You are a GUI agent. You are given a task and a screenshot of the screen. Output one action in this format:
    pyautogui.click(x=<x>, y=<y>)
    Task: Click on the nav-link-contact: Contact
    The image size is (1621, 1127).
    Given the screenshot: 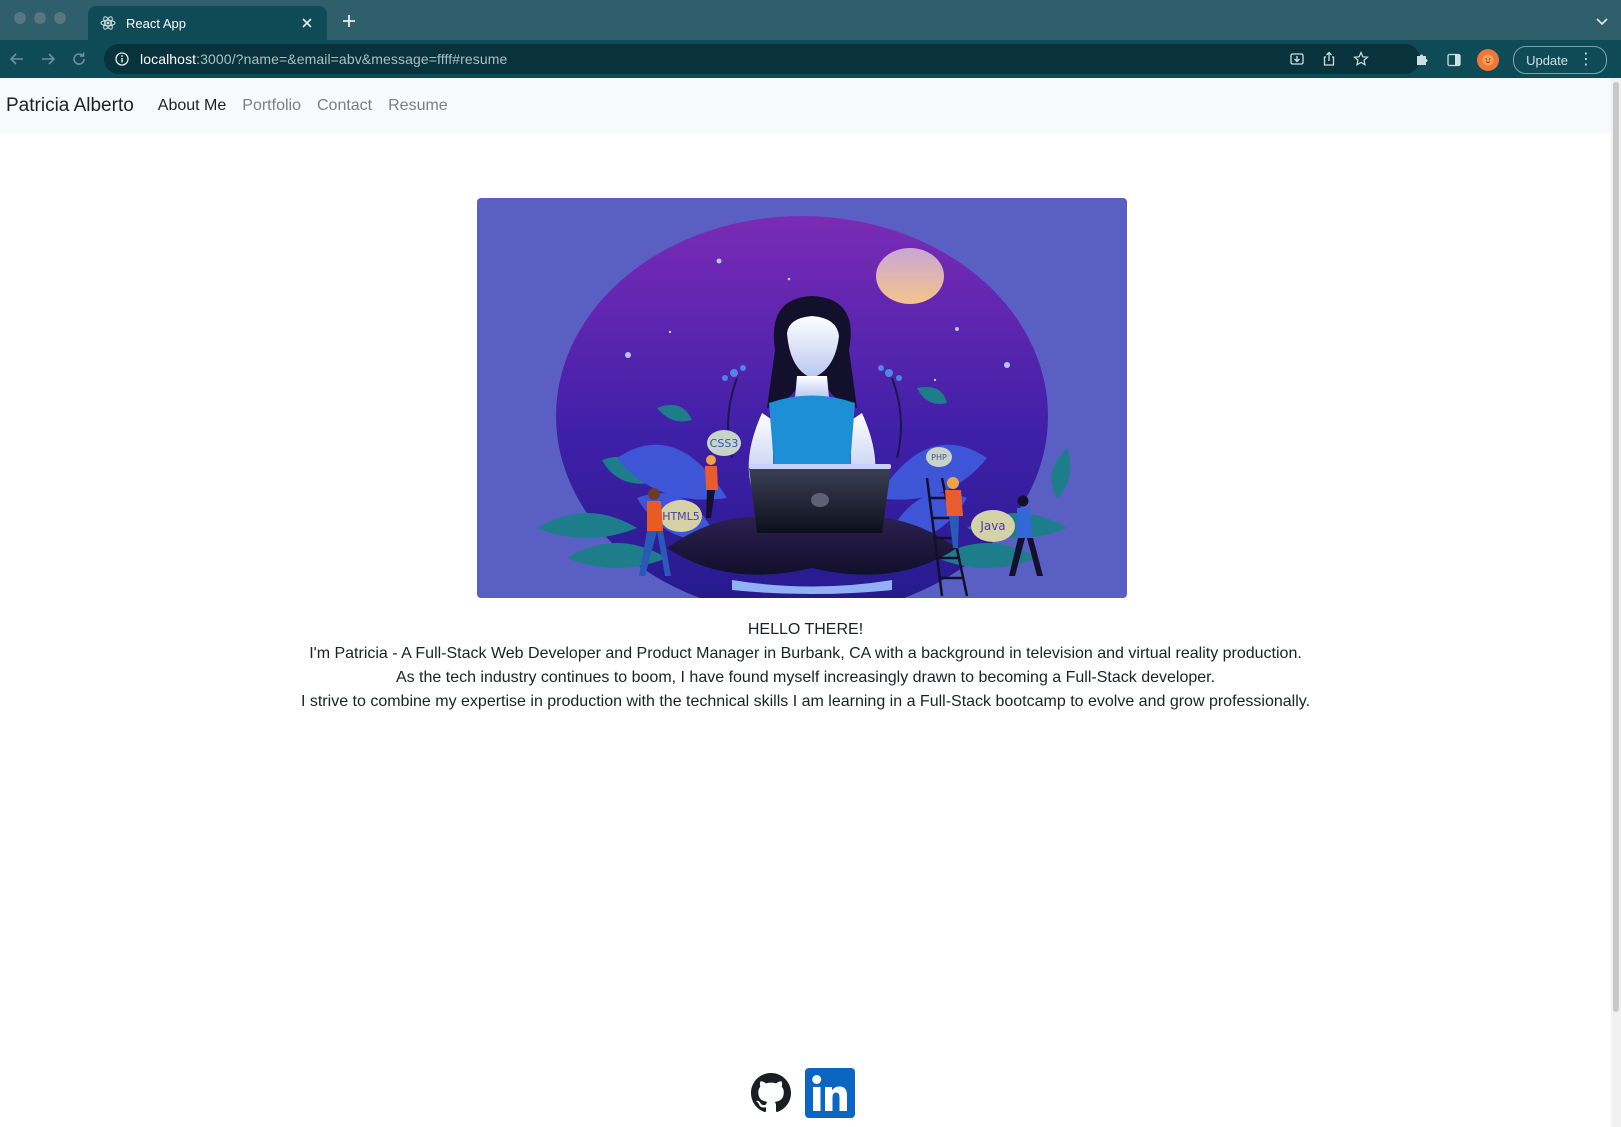 What is the action you would take?
    pyautogui.click(x=344, y=106)
    